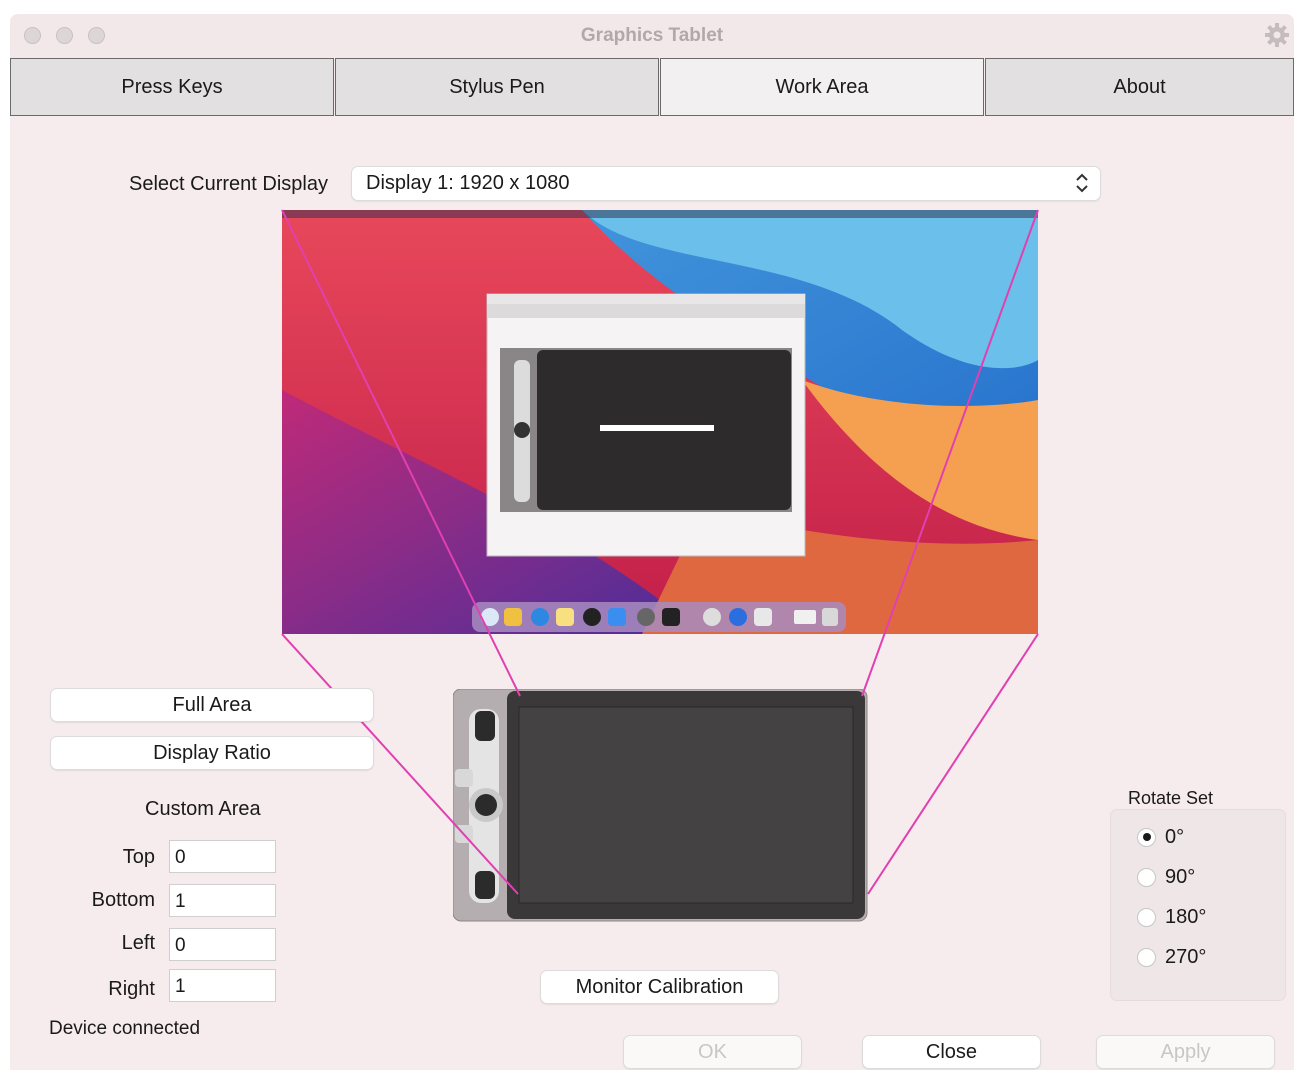 This screenshot has width=1294, height=1070. Describe the element at coordinates (1175, 836) in the screenshot. I see `rotate-option-label: 0°` at that location.